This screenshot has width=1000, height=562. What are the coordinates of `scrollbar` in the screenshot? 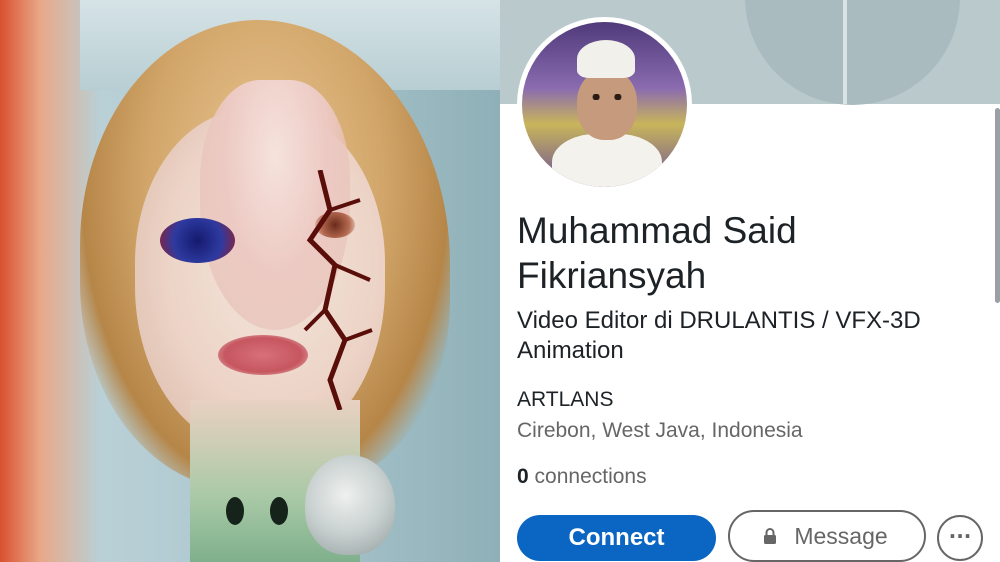 It's located at (997, 205).